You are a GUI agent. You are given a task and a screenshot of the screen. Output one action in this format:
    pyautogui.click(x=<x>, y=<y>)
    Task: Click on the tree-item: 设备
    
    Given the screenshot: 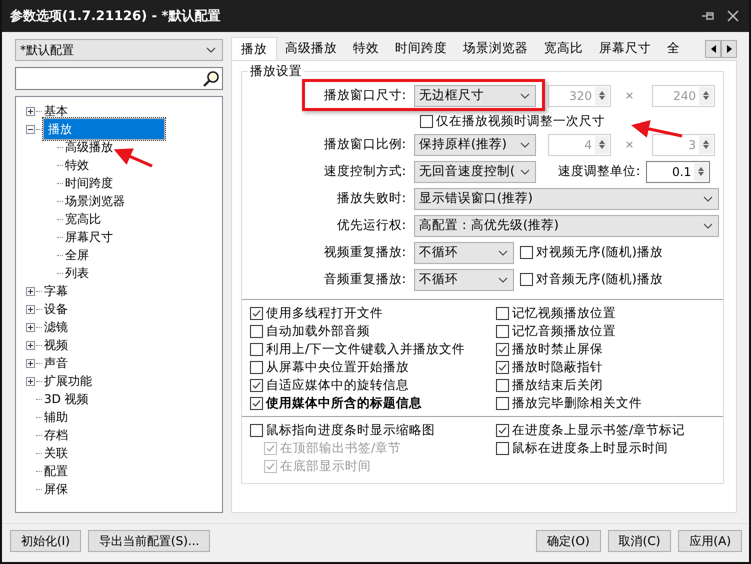 What is the action you would take?
    pyautogui.click(x=56, y=309)
    